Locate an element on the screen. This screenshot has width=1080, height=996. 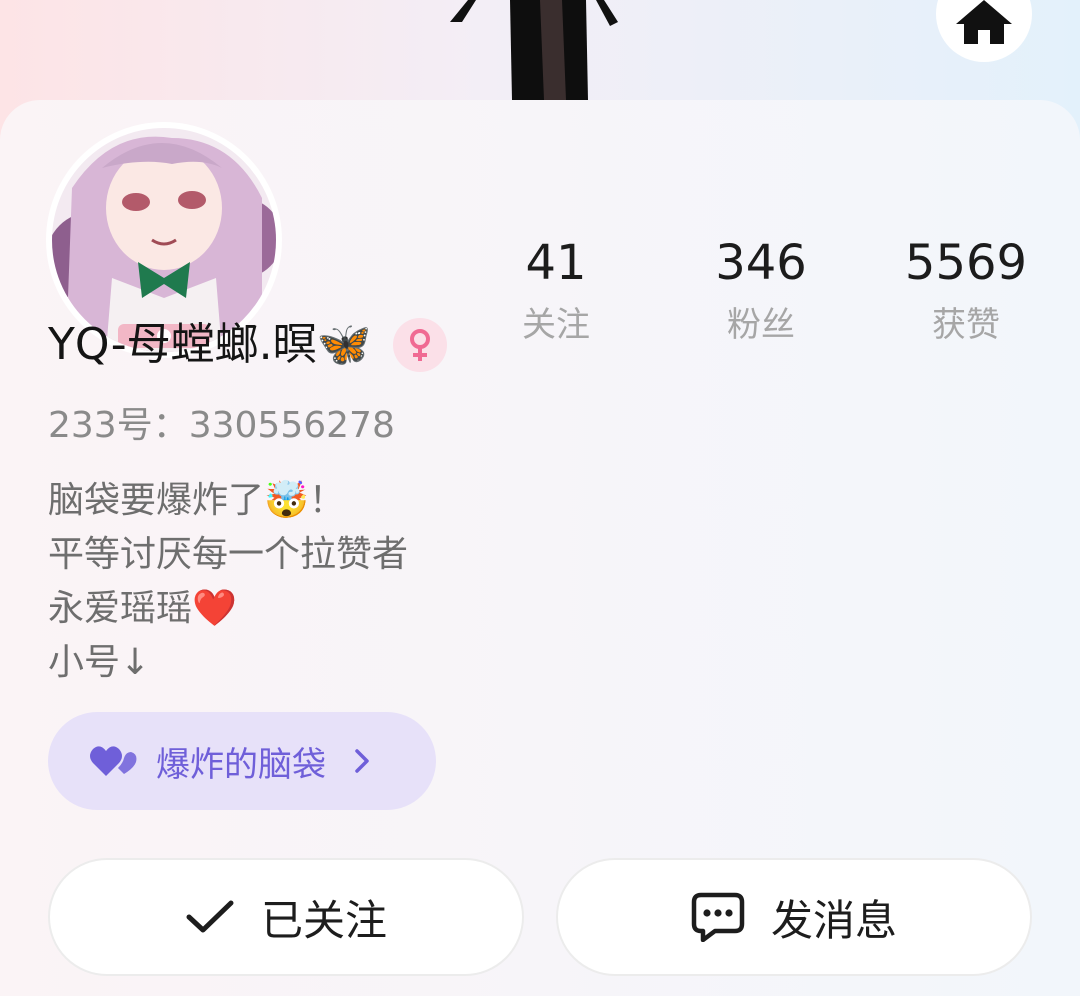
likes-label: 获赞 is located at coordinates (966, 325).